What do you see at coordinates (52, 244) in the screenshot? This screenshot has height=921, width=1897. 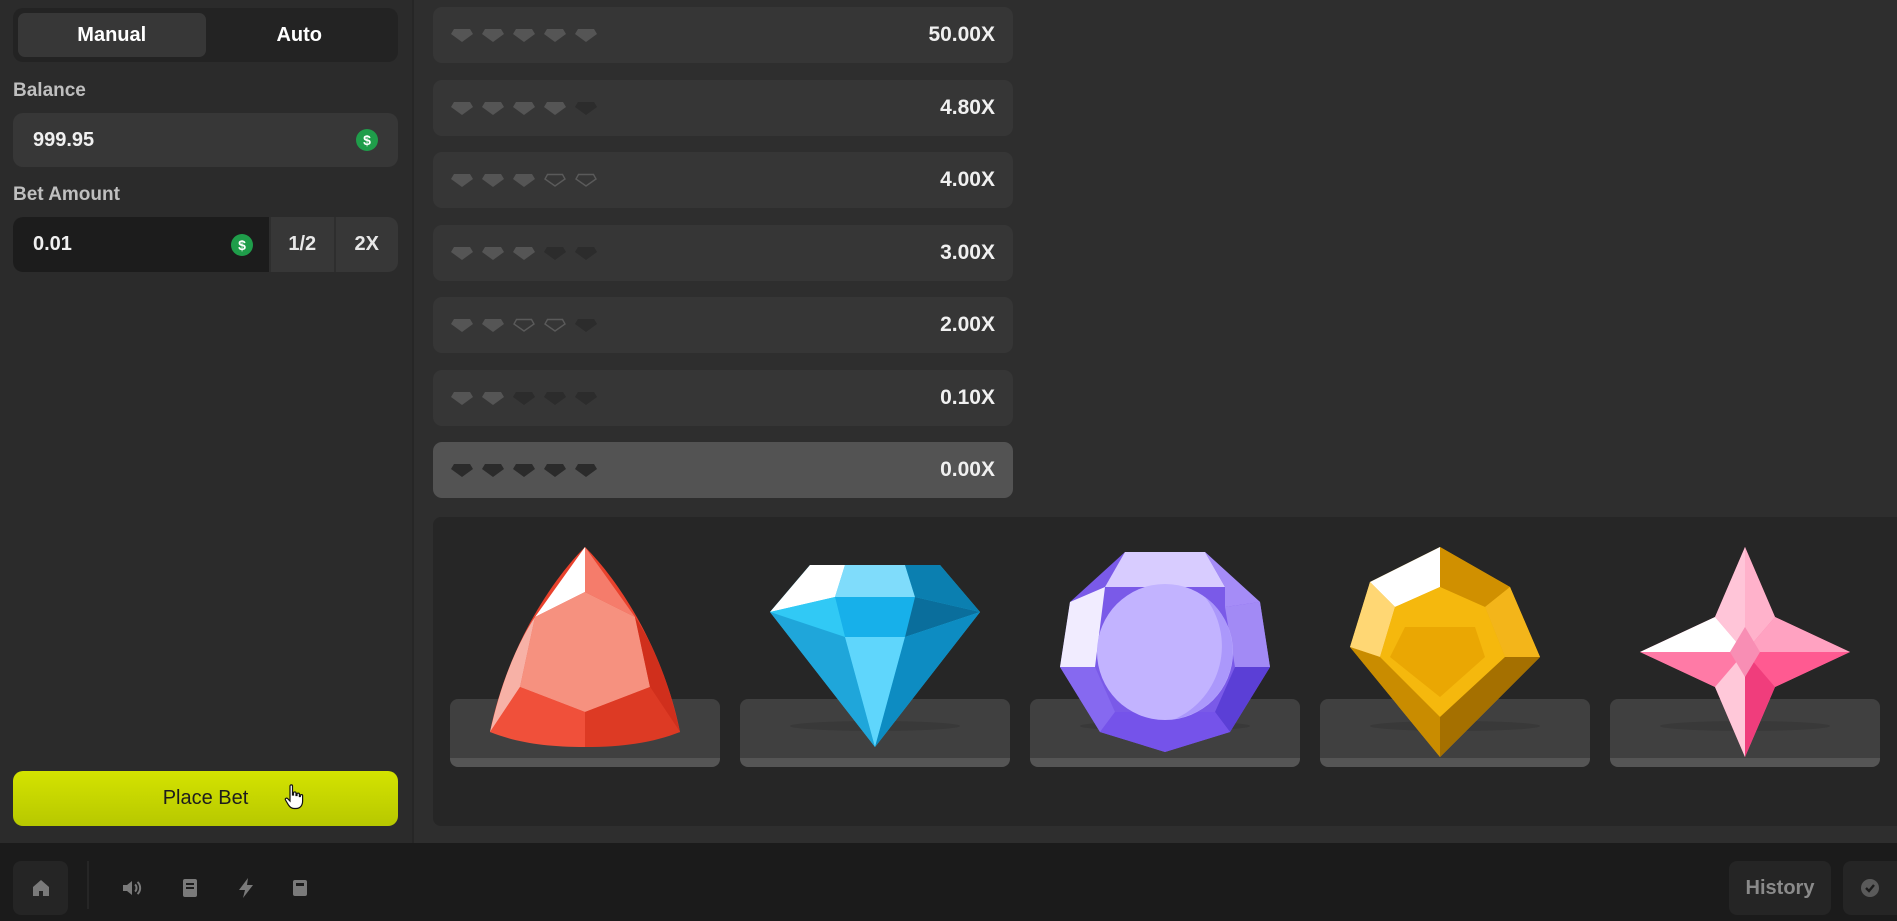 I see `bet-amount-value: 0.01` at bounding box center [52, 244].